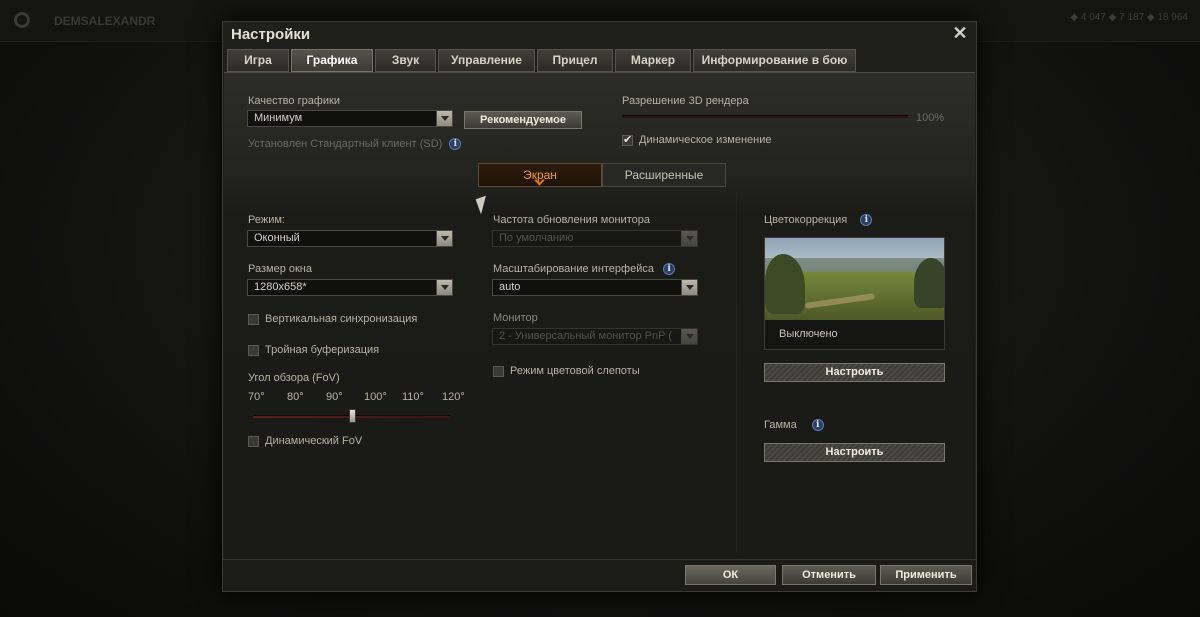  Describe the element at coordinates (780, 425) in the screenshot. I see `gamma-label-text: Гамма` at that location.